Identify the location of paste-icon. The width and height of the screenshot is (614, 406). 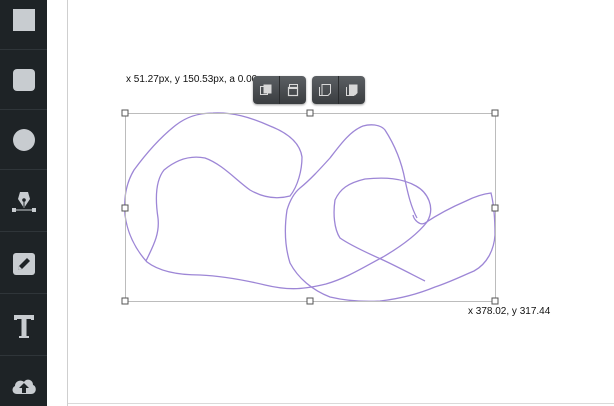
(352, 90).